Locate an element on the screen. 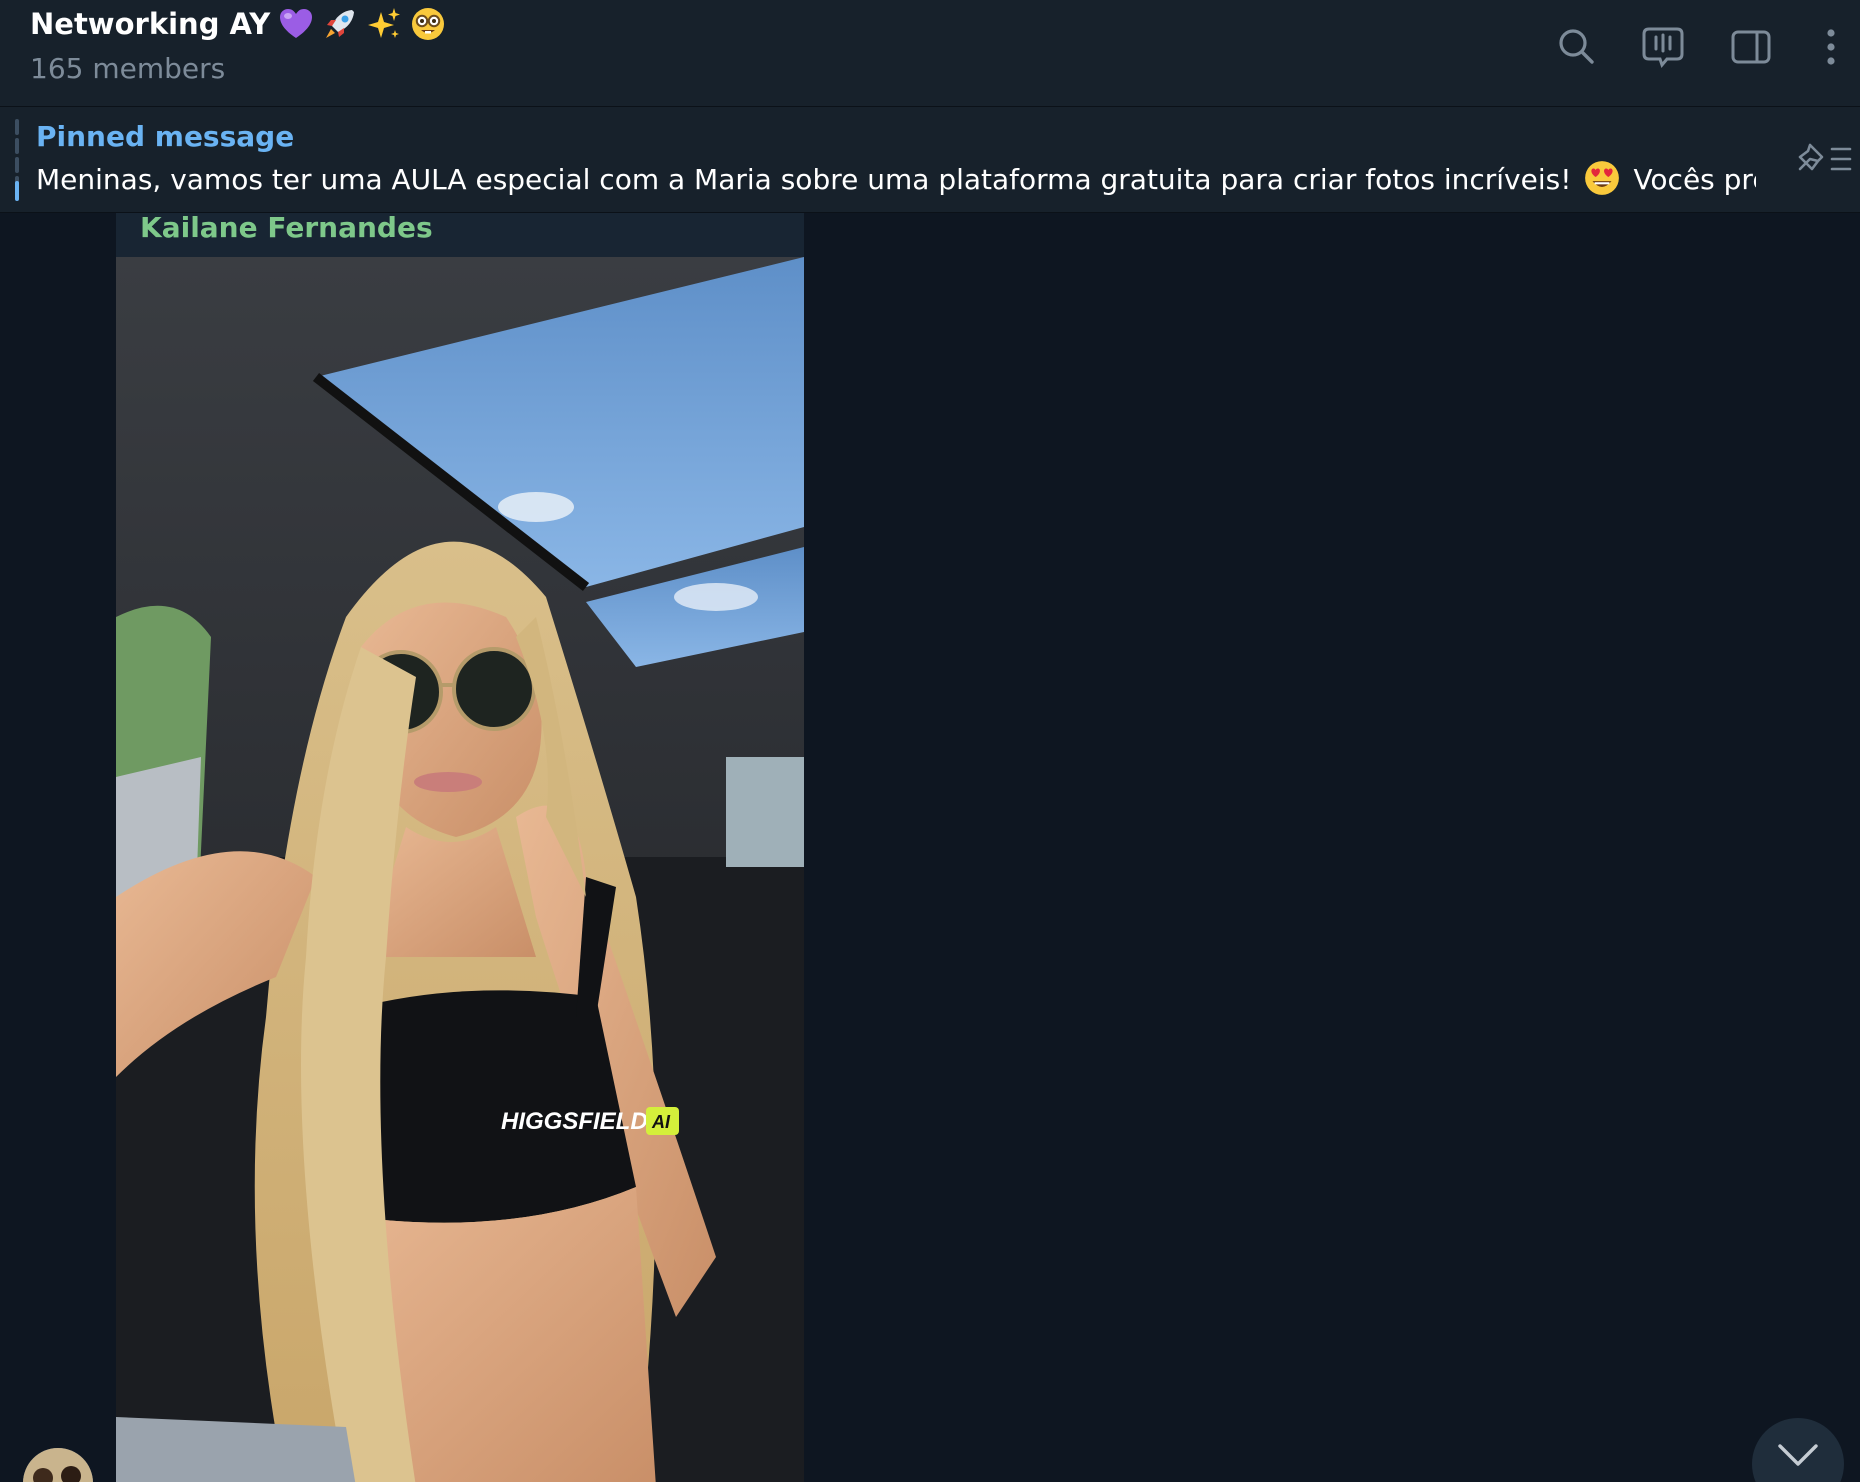 The height and width of the screenshot is (1482, 1860). rocket-emoji is located at coordinates (340, 24).